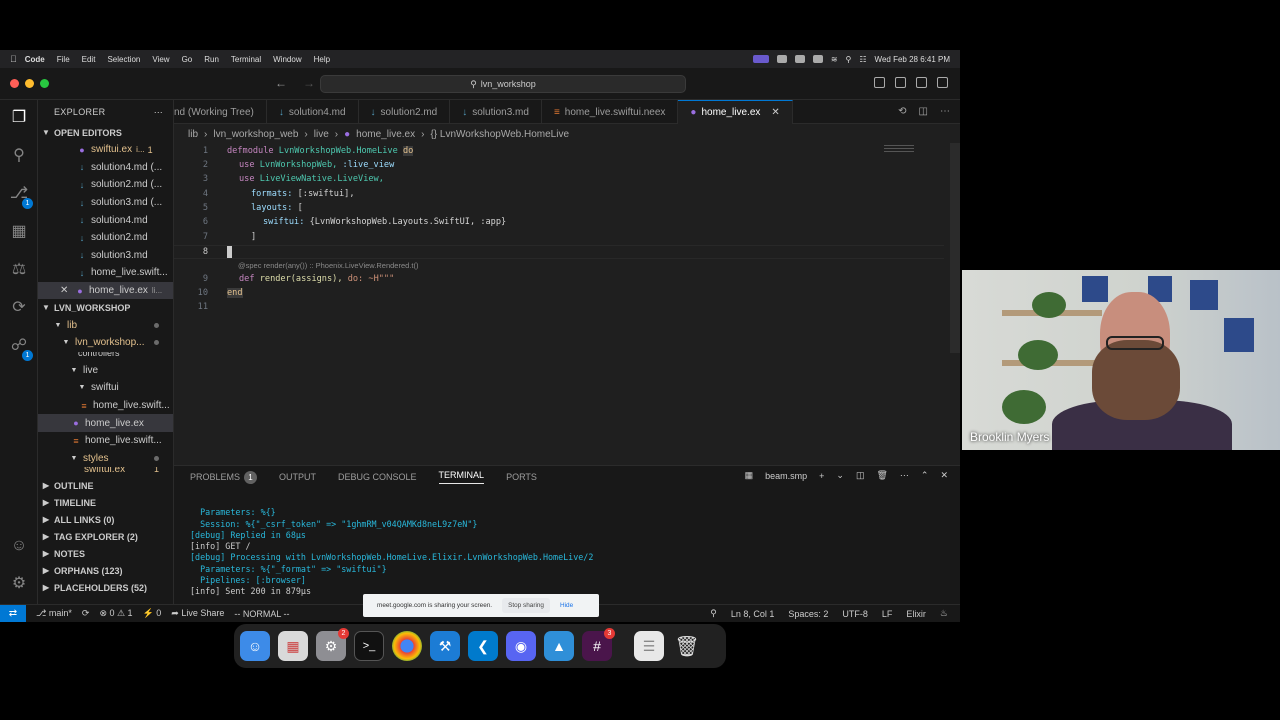  Describe the element at coordinates (649, 646) in the screenshot. I see `notes-icon: ☰` at that location.